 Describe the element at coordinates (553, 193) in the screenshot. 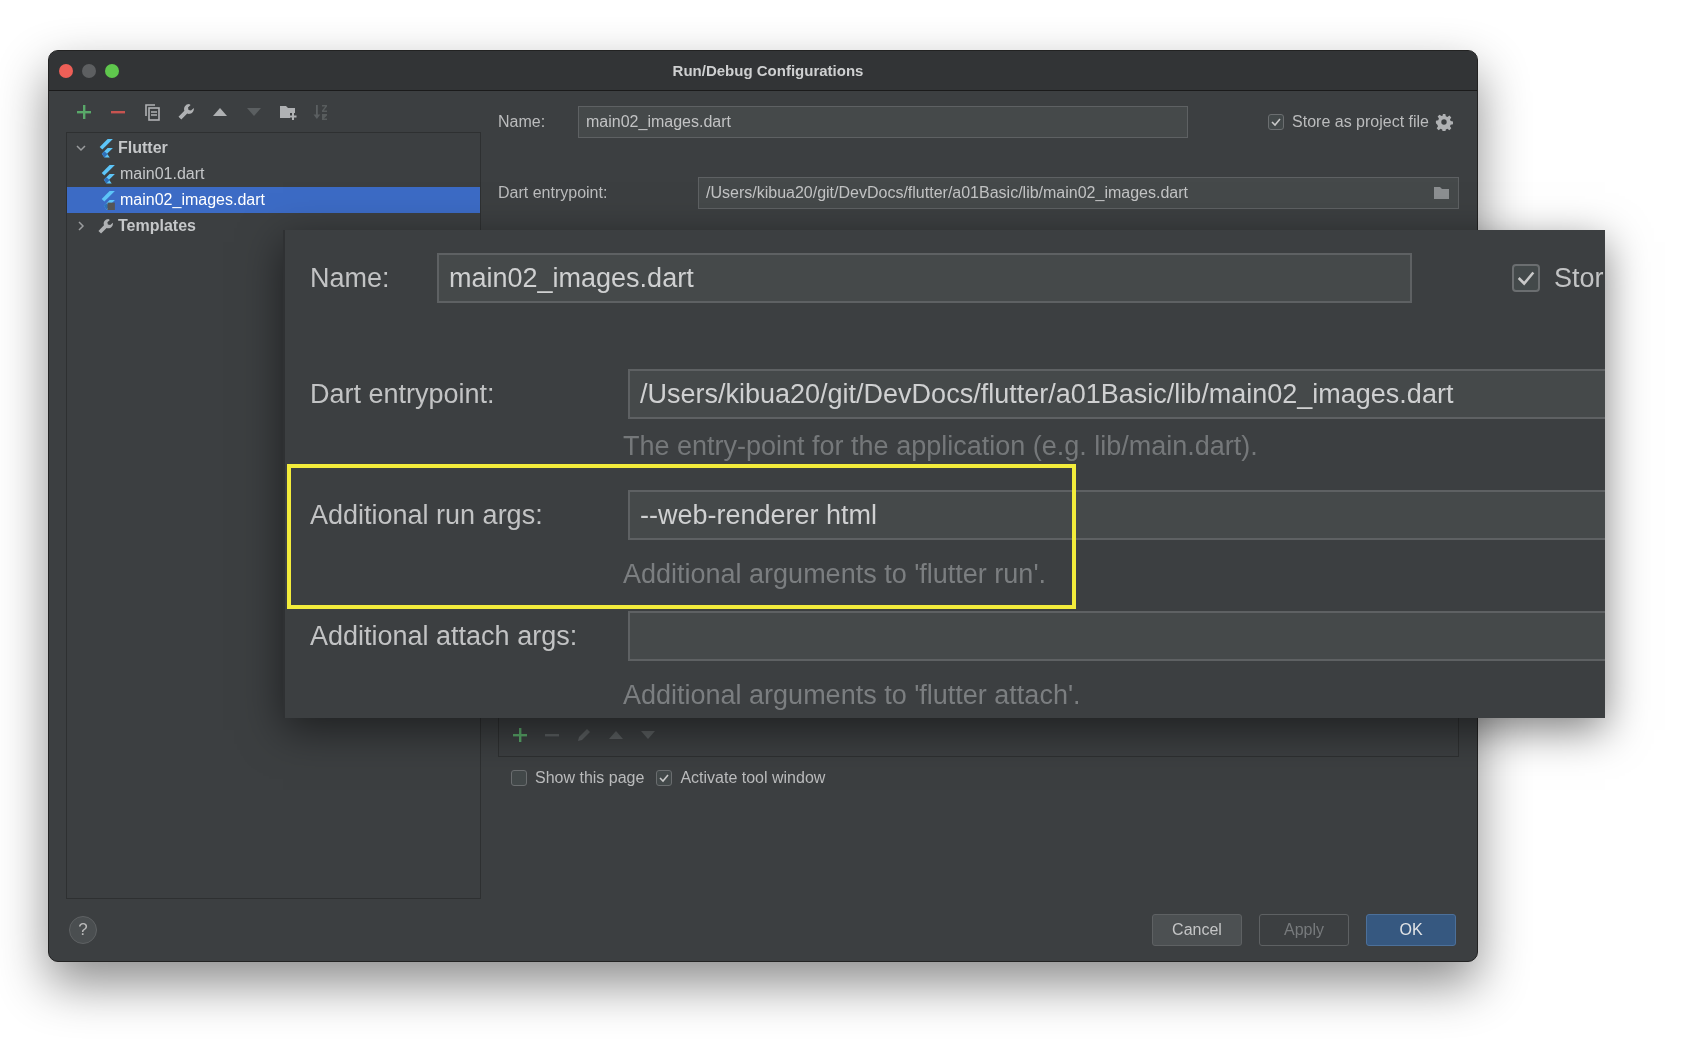

I see `entrypoint-label: Dart entrypoint:` at that location.